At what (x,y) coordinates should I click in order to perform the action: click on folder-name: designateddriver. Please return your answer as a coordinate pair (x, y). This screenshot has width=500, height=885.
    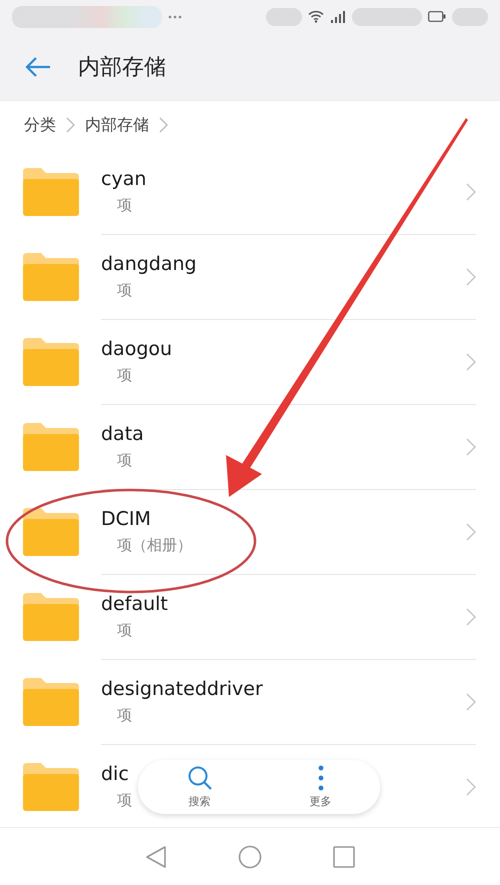
    Looking at the image, I should click on (182, 689).